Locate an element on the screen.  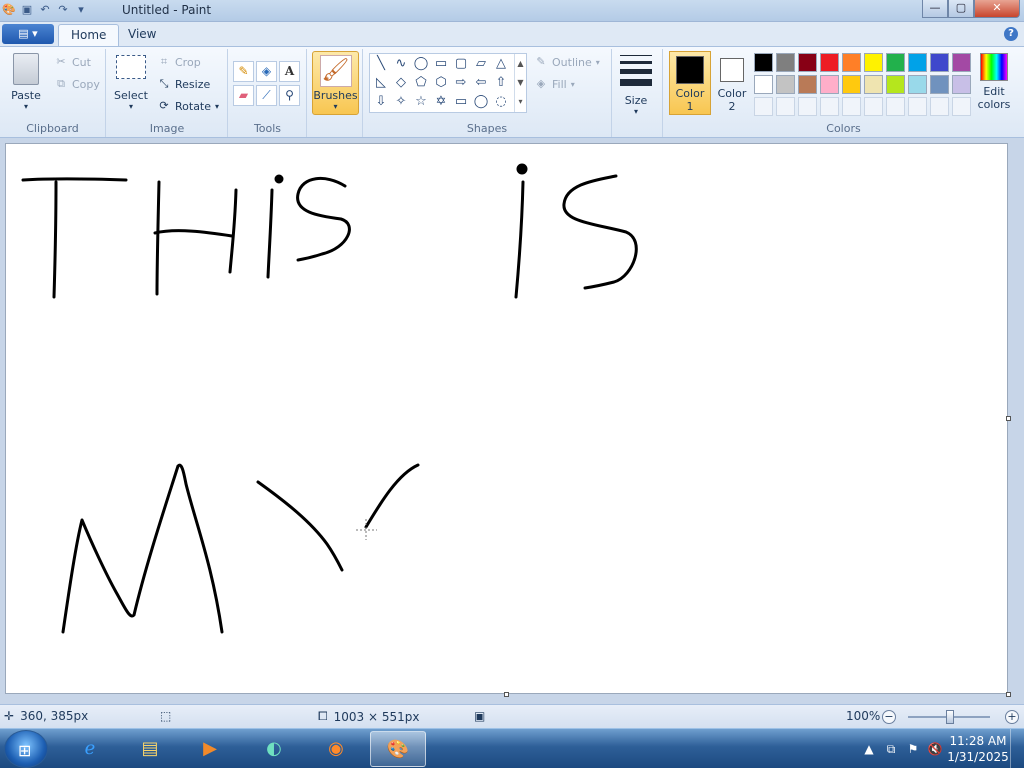
oval-callout-shape-icon: ◯ is located at coordinates (481, 101).